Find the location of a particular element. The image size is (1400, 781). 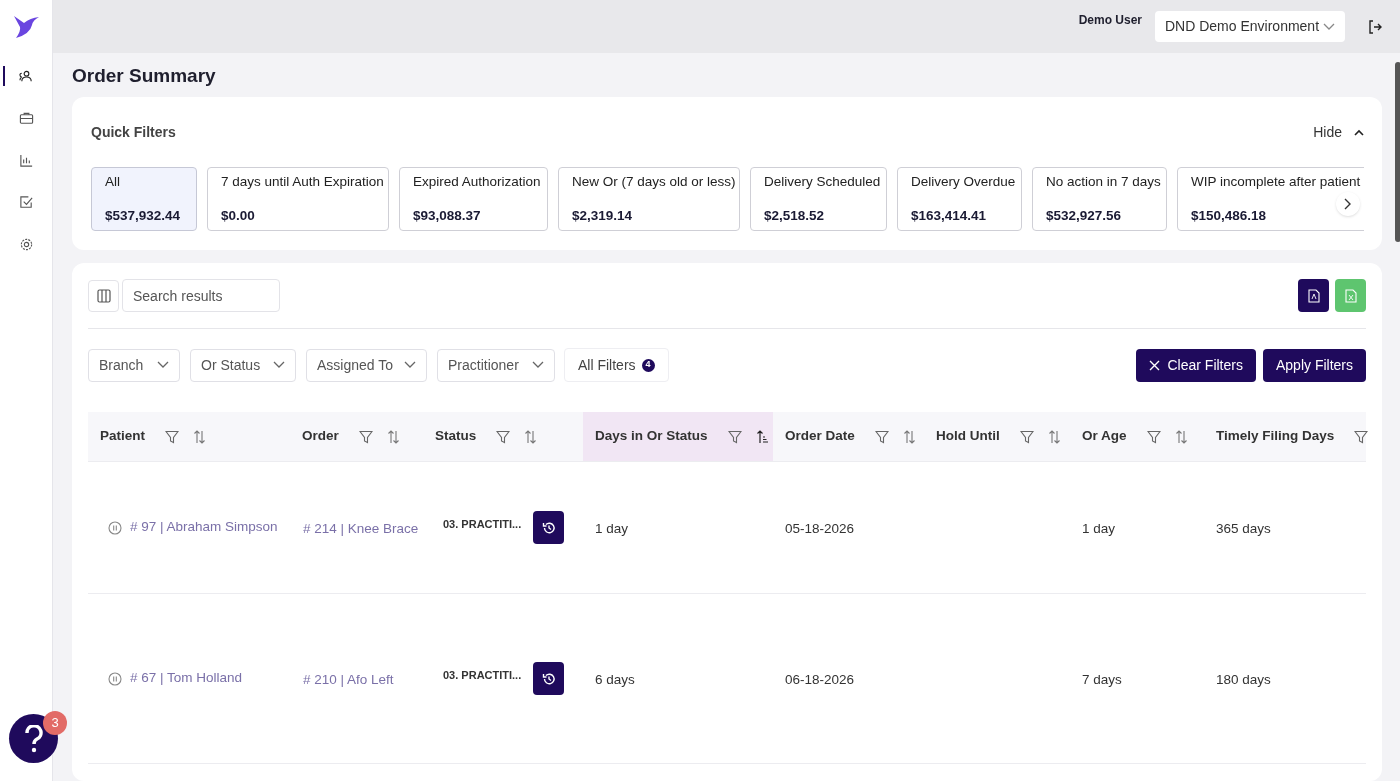

columns-icon is located at coordinates (103, 295).